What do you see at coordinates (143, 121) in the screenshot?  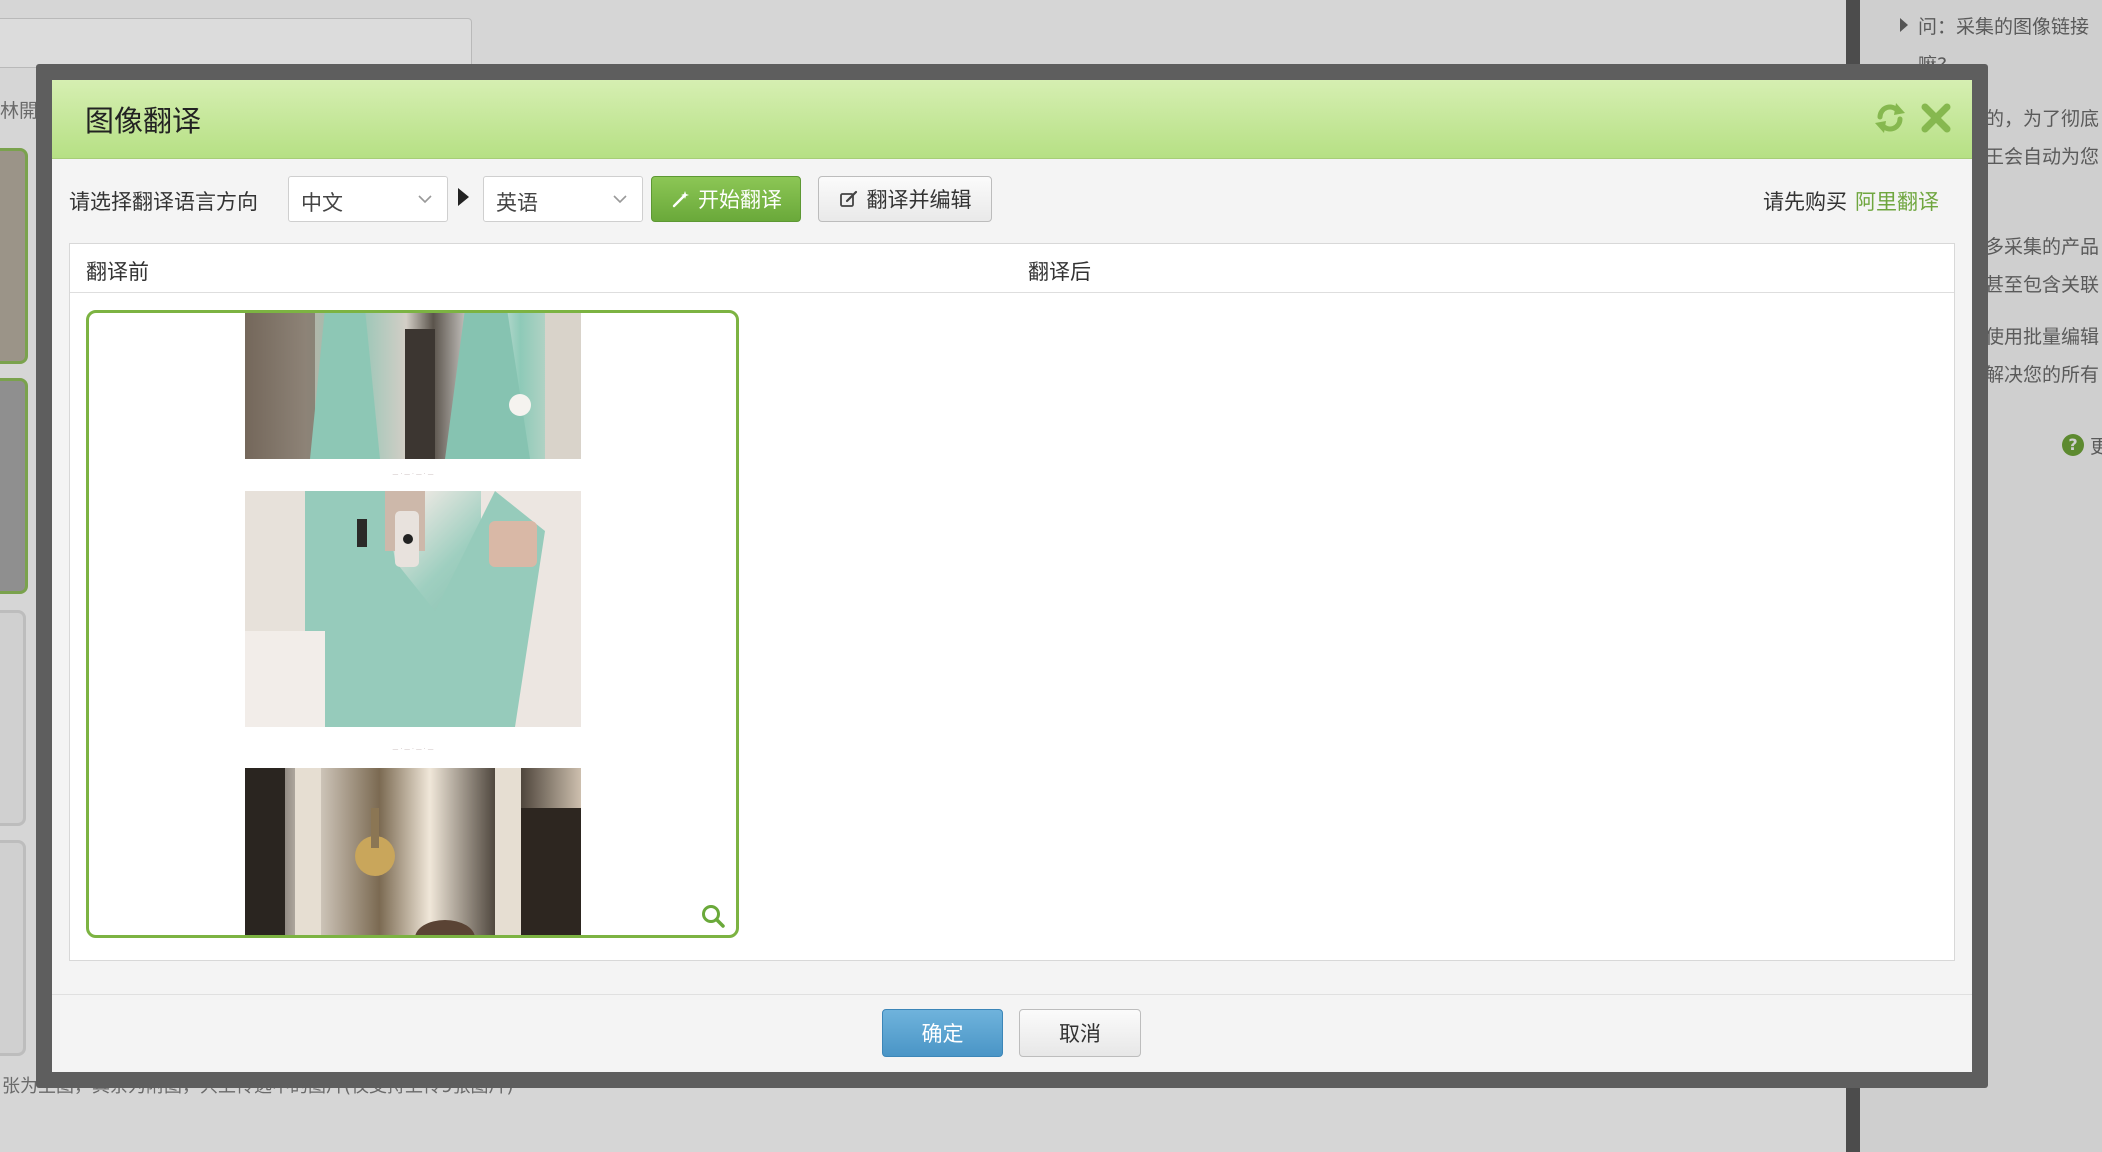 I see `dialog-title: 图像翻译` at bounding box center [143, 121].